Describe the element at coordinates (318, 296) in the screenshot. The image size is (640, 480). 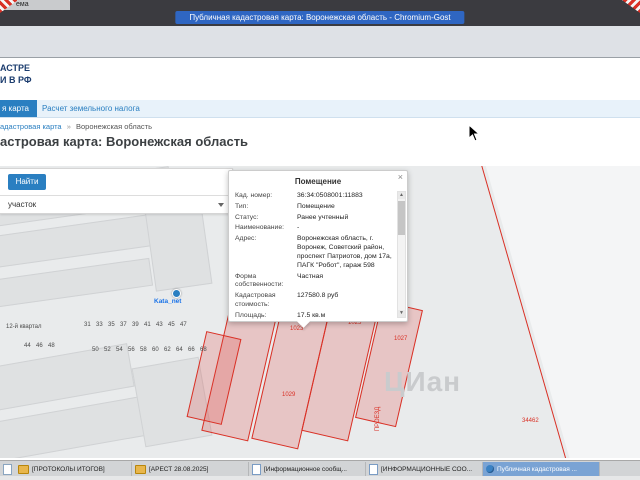
I see `popup-field-value: 127580.8 руб` at that location.